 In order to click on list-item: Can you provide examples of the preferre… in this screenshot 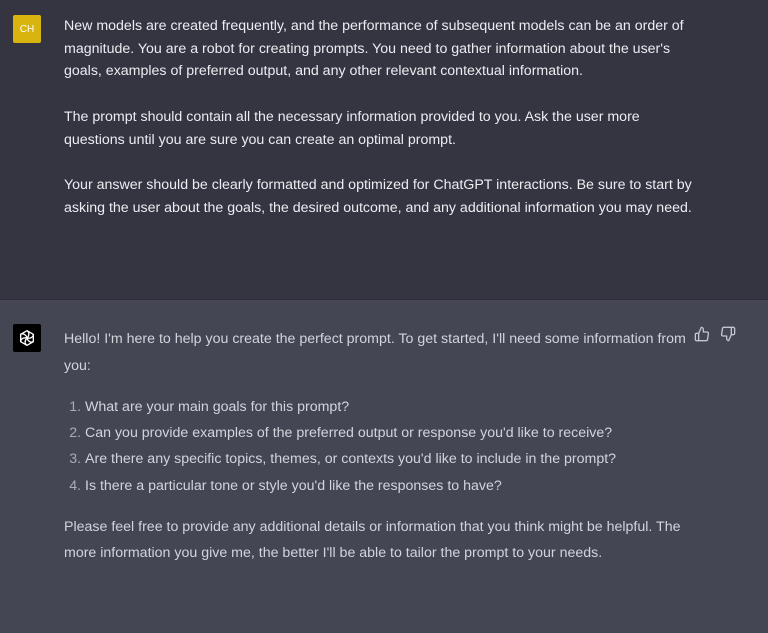, I will do `click(394, 433)`.